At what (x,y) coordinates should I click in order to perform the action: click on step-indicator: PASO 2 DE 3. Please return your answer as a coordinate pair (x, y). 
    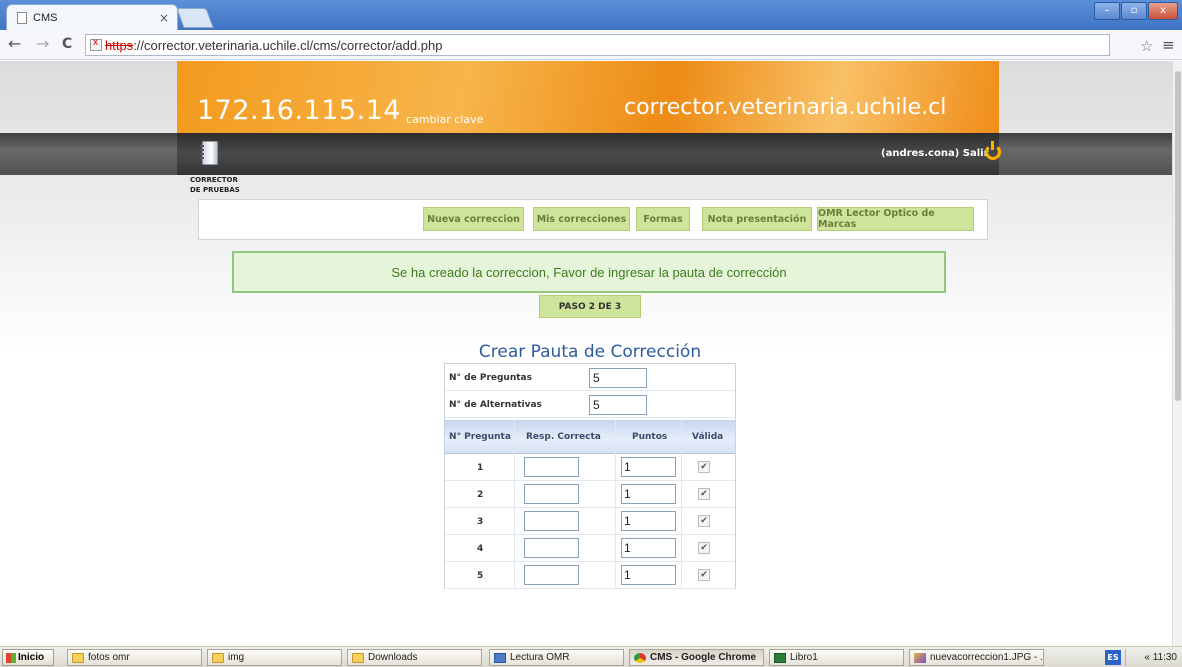
    Looking at the image, I should click on (590, 306).